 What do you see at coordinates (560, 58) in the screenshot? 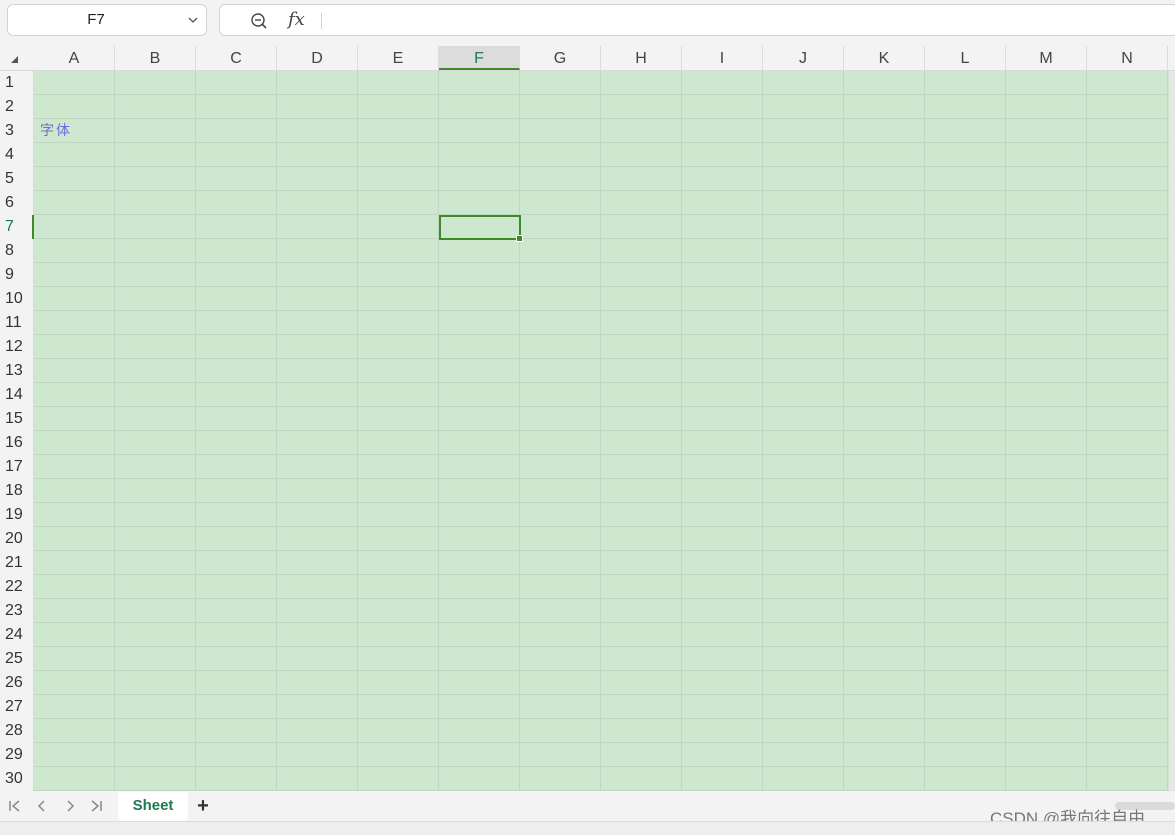
I see `column-header-g: G` at bounding box center [560, 58].